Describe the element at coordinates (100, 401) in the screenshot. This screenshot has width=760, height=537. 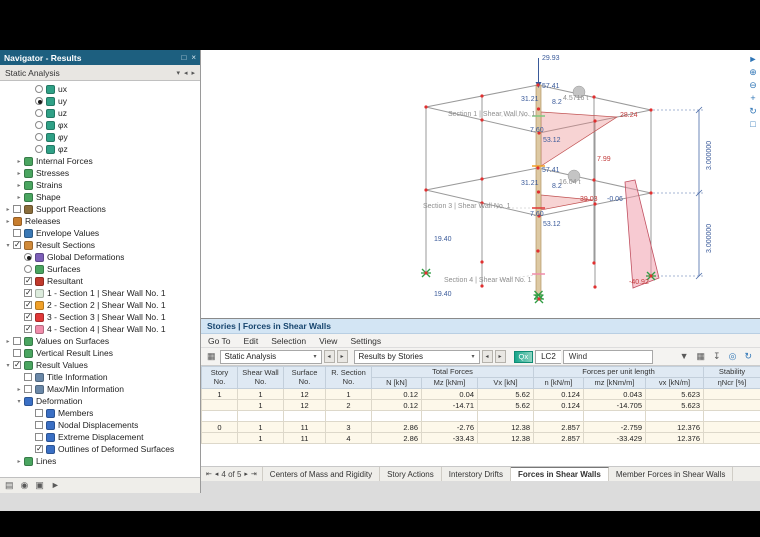
I see `tree-item-deformation: ▾ Deformation` at that location.